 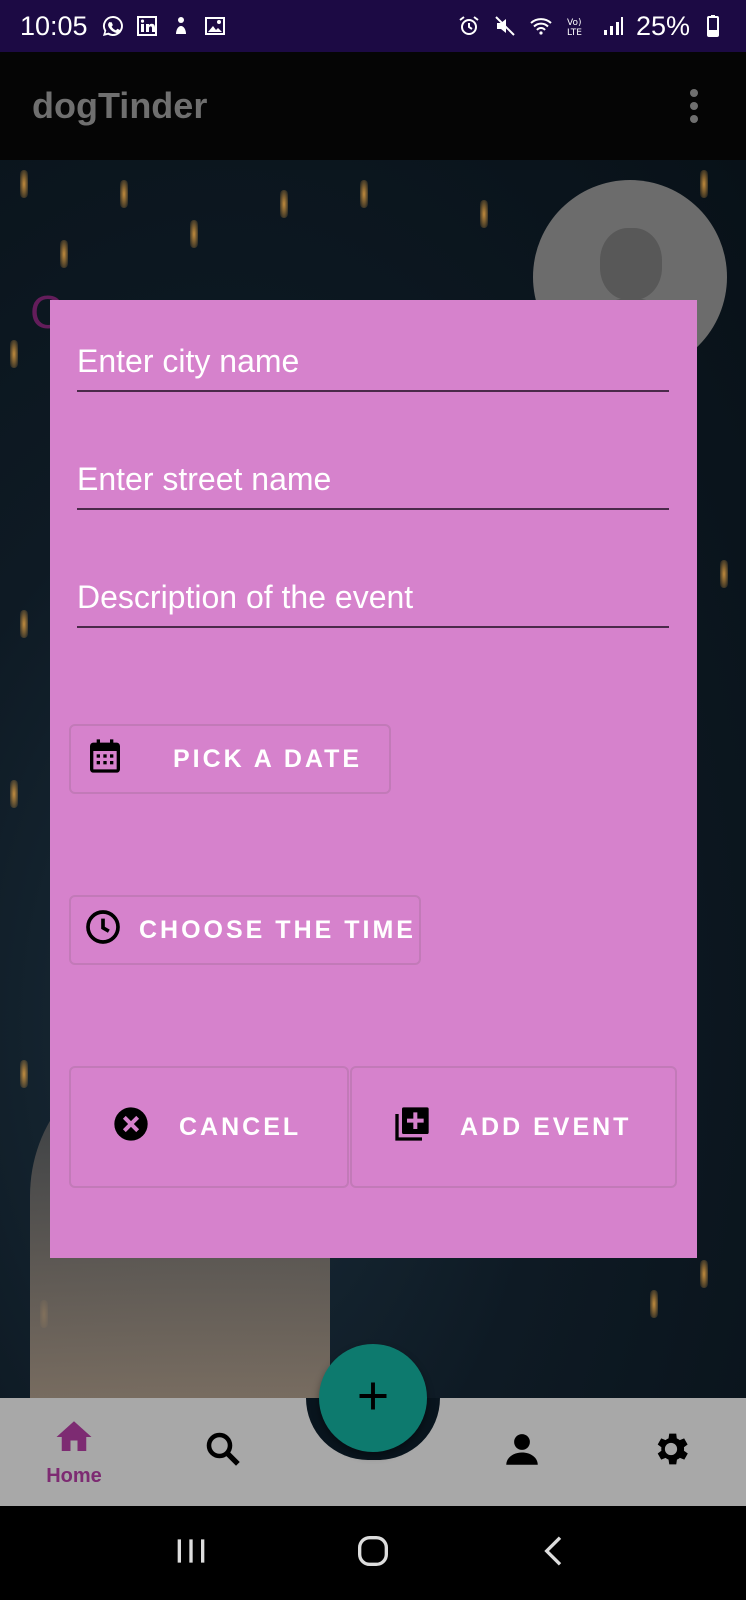 What do you see at coordinates (164, 26) in the screenshot?
I see `status-left-icons` at bounding box center [164, 26].